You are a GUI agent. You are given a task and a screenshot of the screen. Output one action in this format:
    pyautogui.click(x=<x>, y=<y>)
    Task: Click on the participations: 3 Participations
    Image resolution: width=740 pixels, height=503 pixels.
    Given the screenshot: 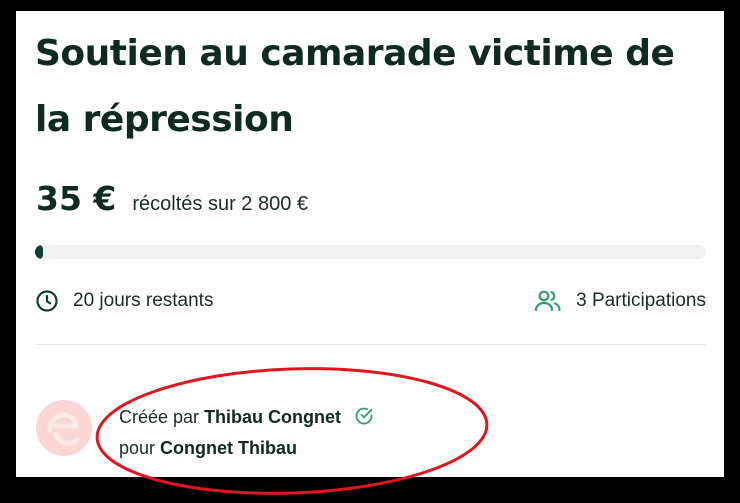 What is the action you would take?
    pyautogui.click(x=620, y=301)
    